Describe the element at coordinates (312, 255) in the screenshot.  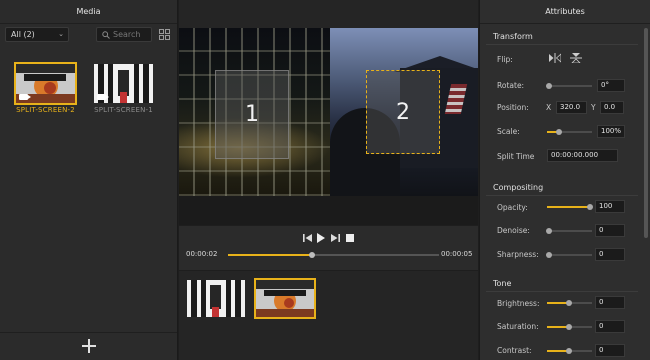
I see `scrubber-handle` at that location.